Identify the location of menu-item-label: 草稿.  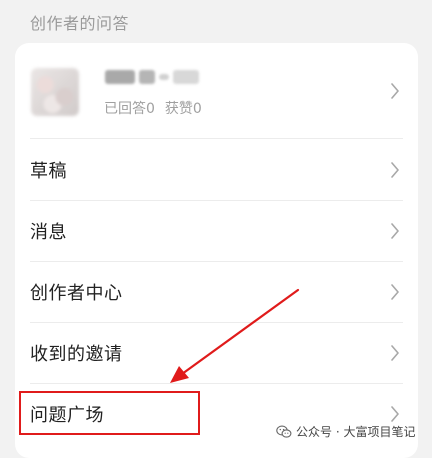
(48, 171).